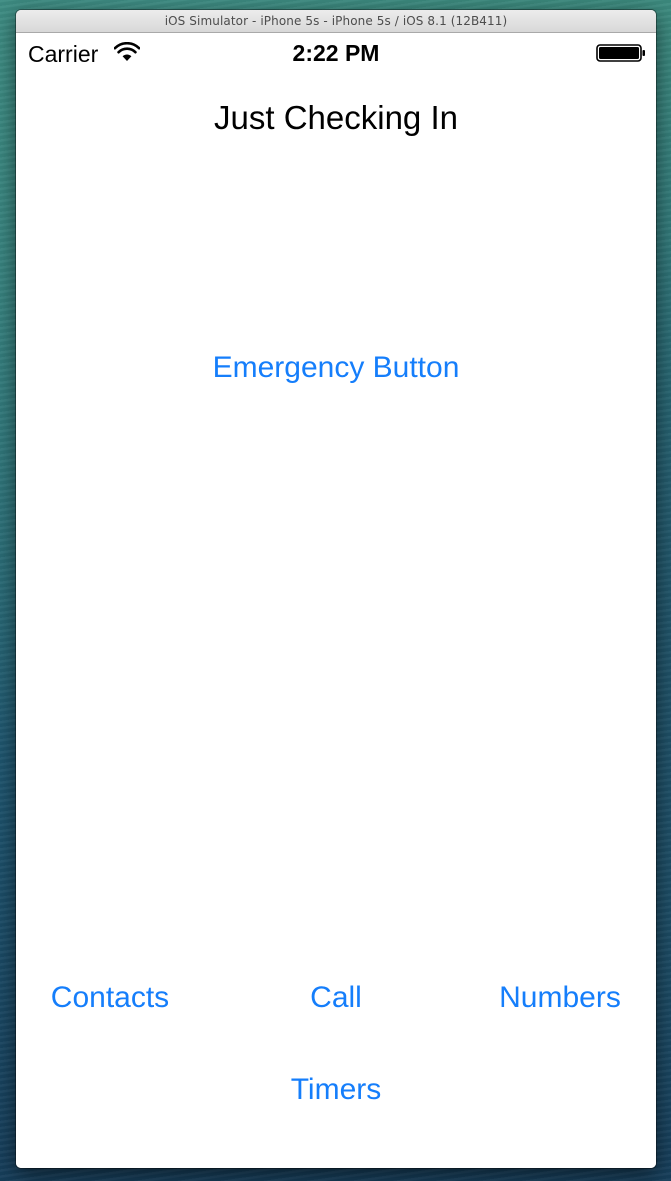 The image size is (671, 1181). I want to click on battery-full-icon, so click(620, 53).